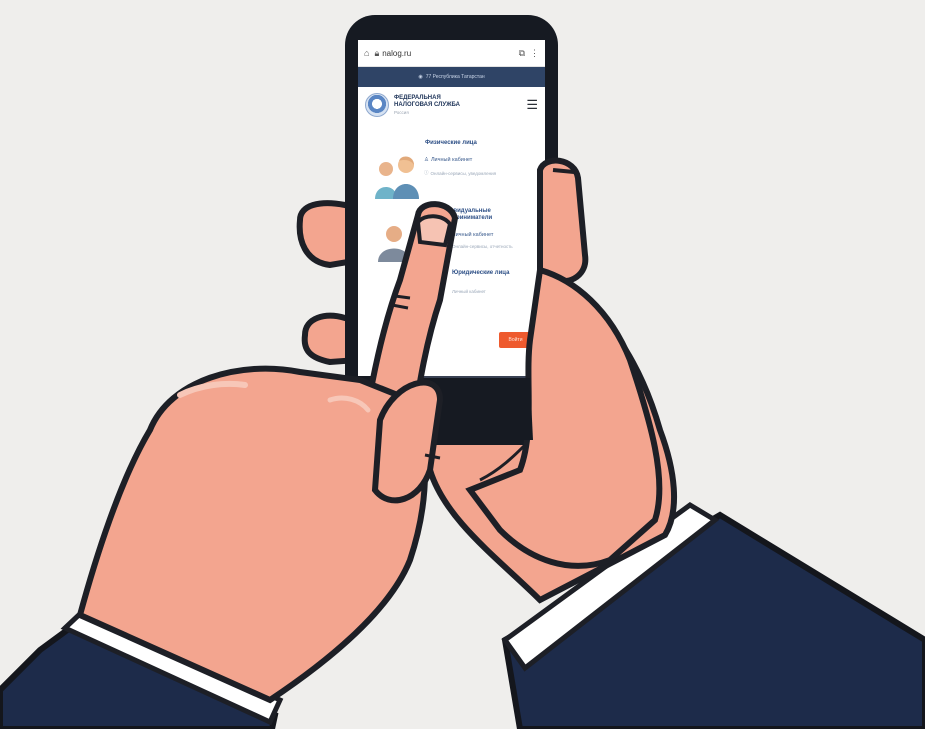  I want to click on site-name-line2: НАЛОГОВАЯ СЛУЖБА, so click(427, 104).